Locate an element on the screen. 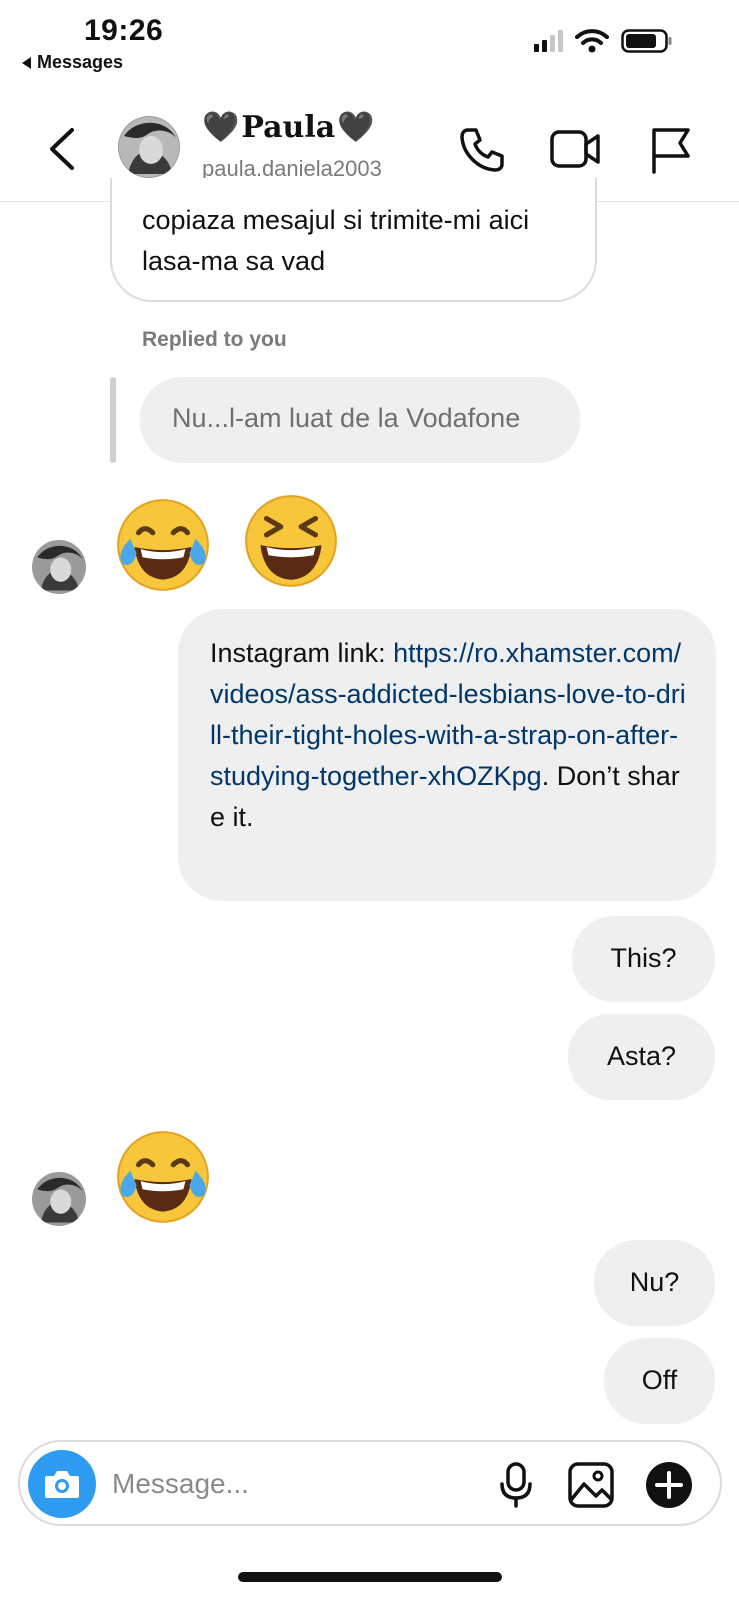 Image resolution: width=739 pixels, height=1600 pixels. microphone-icon is located at coordinates (516, 1485).